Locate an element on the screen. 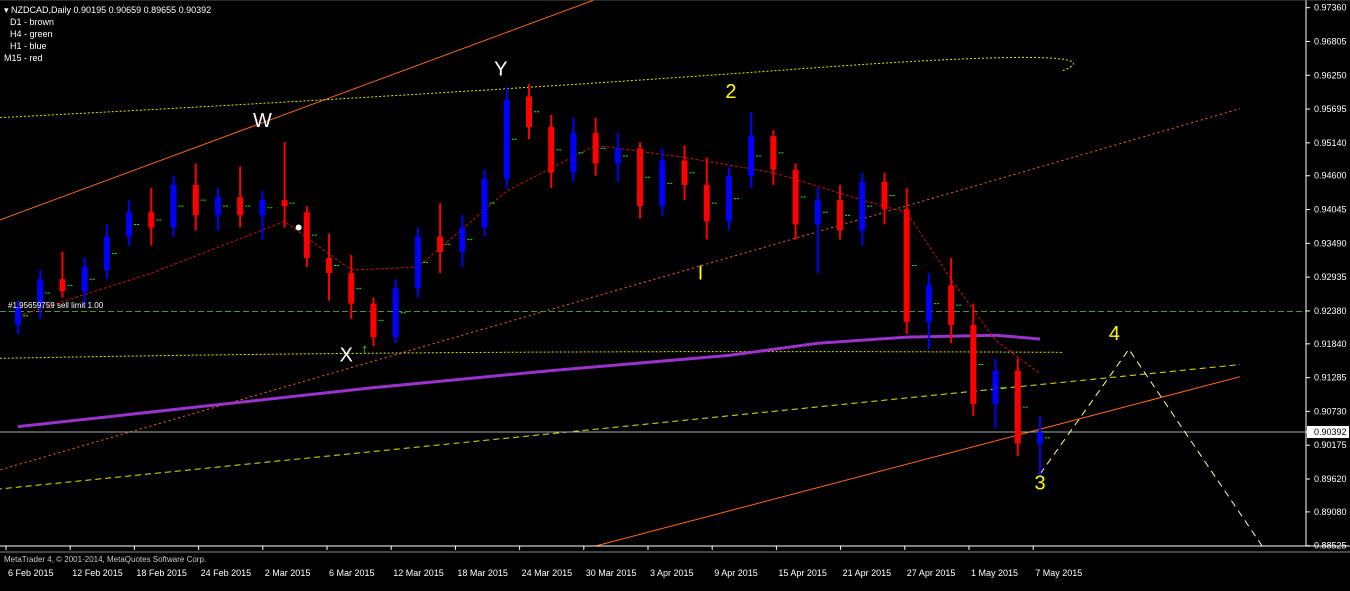 The width and height of the screenshot is (1350, 591). y-tick-label: 0.92380 is located at coordinates (1330, 311).